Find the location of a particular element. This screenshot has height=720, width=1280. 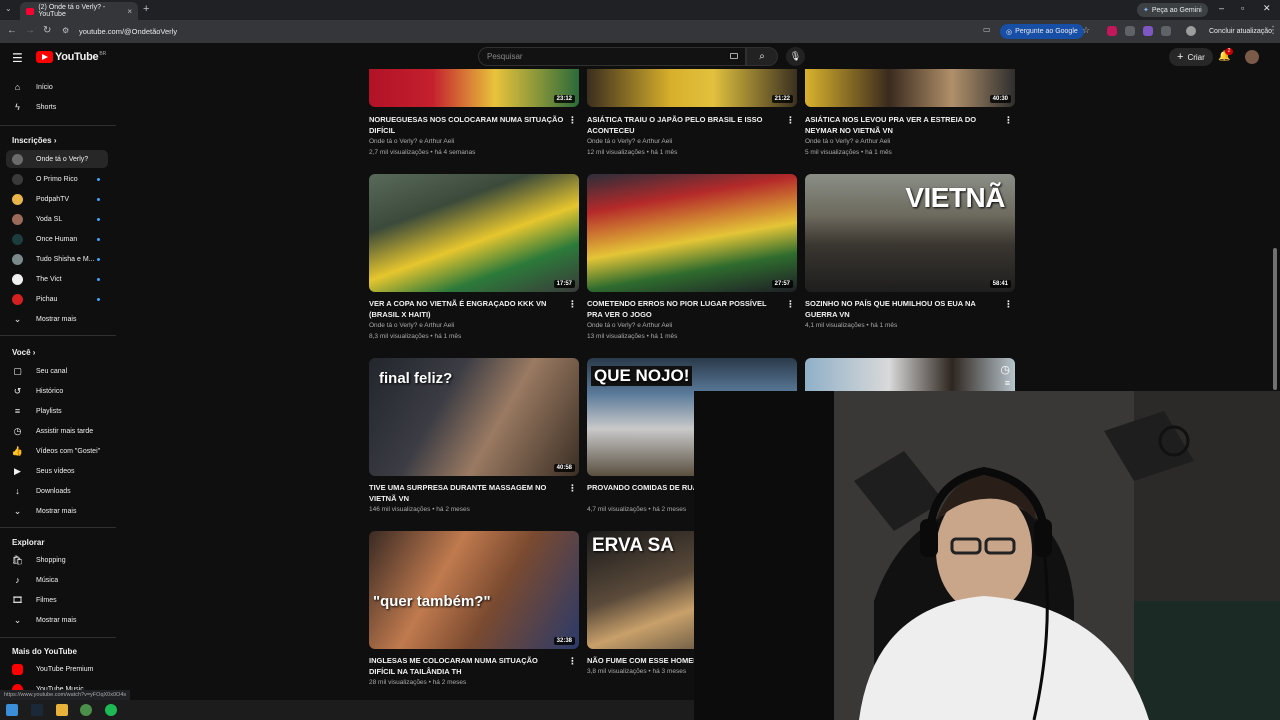

keyboard-icon is located at coordinates (734, 56).